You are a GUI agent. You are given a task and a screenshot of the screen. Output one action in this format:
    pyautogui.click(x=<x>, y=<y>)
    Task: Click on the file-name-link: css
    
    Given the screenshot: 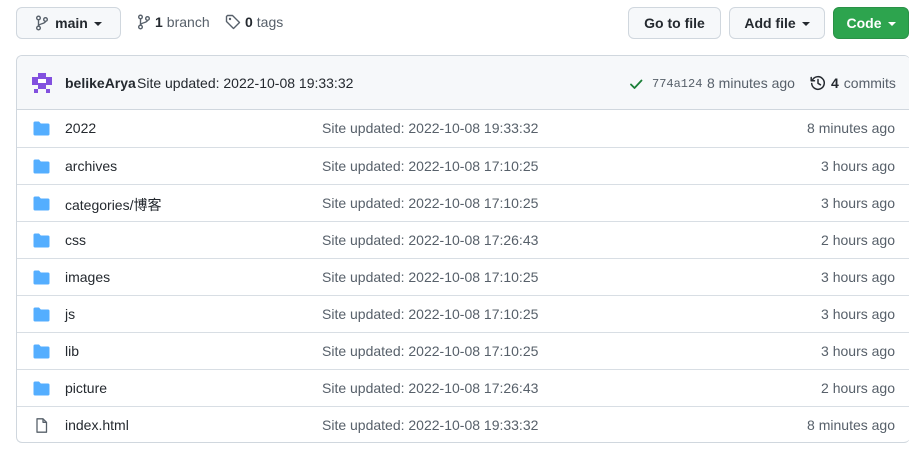 What is the action you would take?
    pyautogui.click(x=75, y=240)
    